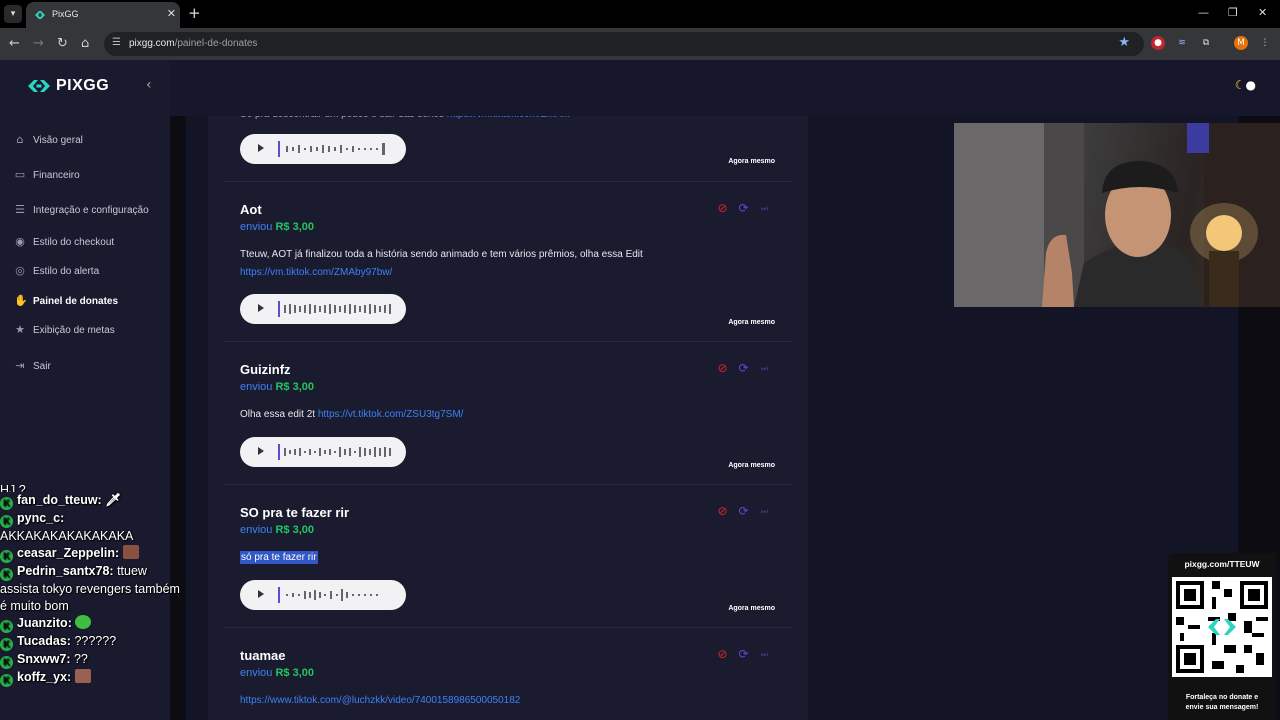 Image resolution: width=1280 pixels, height=720 pixels. Describe the element at coordinates (1182, 43) in the screenshot. I see `extension-sound-icon: ≋` at that location.